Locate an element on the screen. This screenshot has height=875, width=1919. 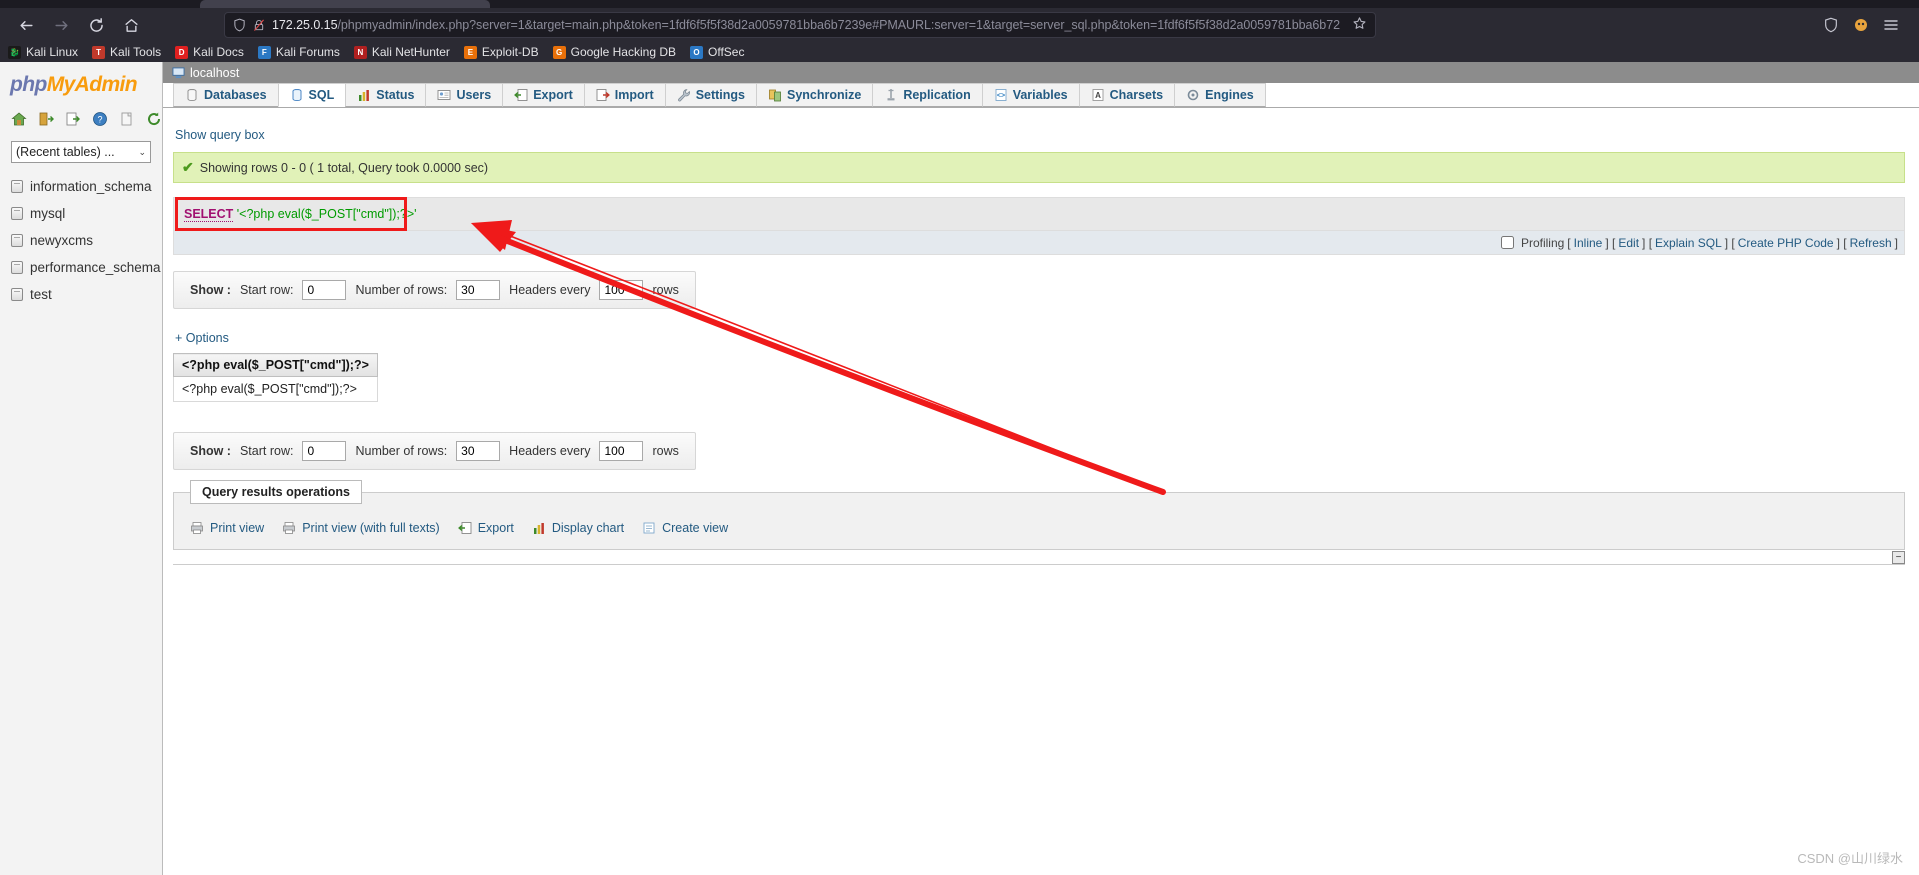
bookmark-item: N Kali NetHunter is located at coordinates (401, 52).